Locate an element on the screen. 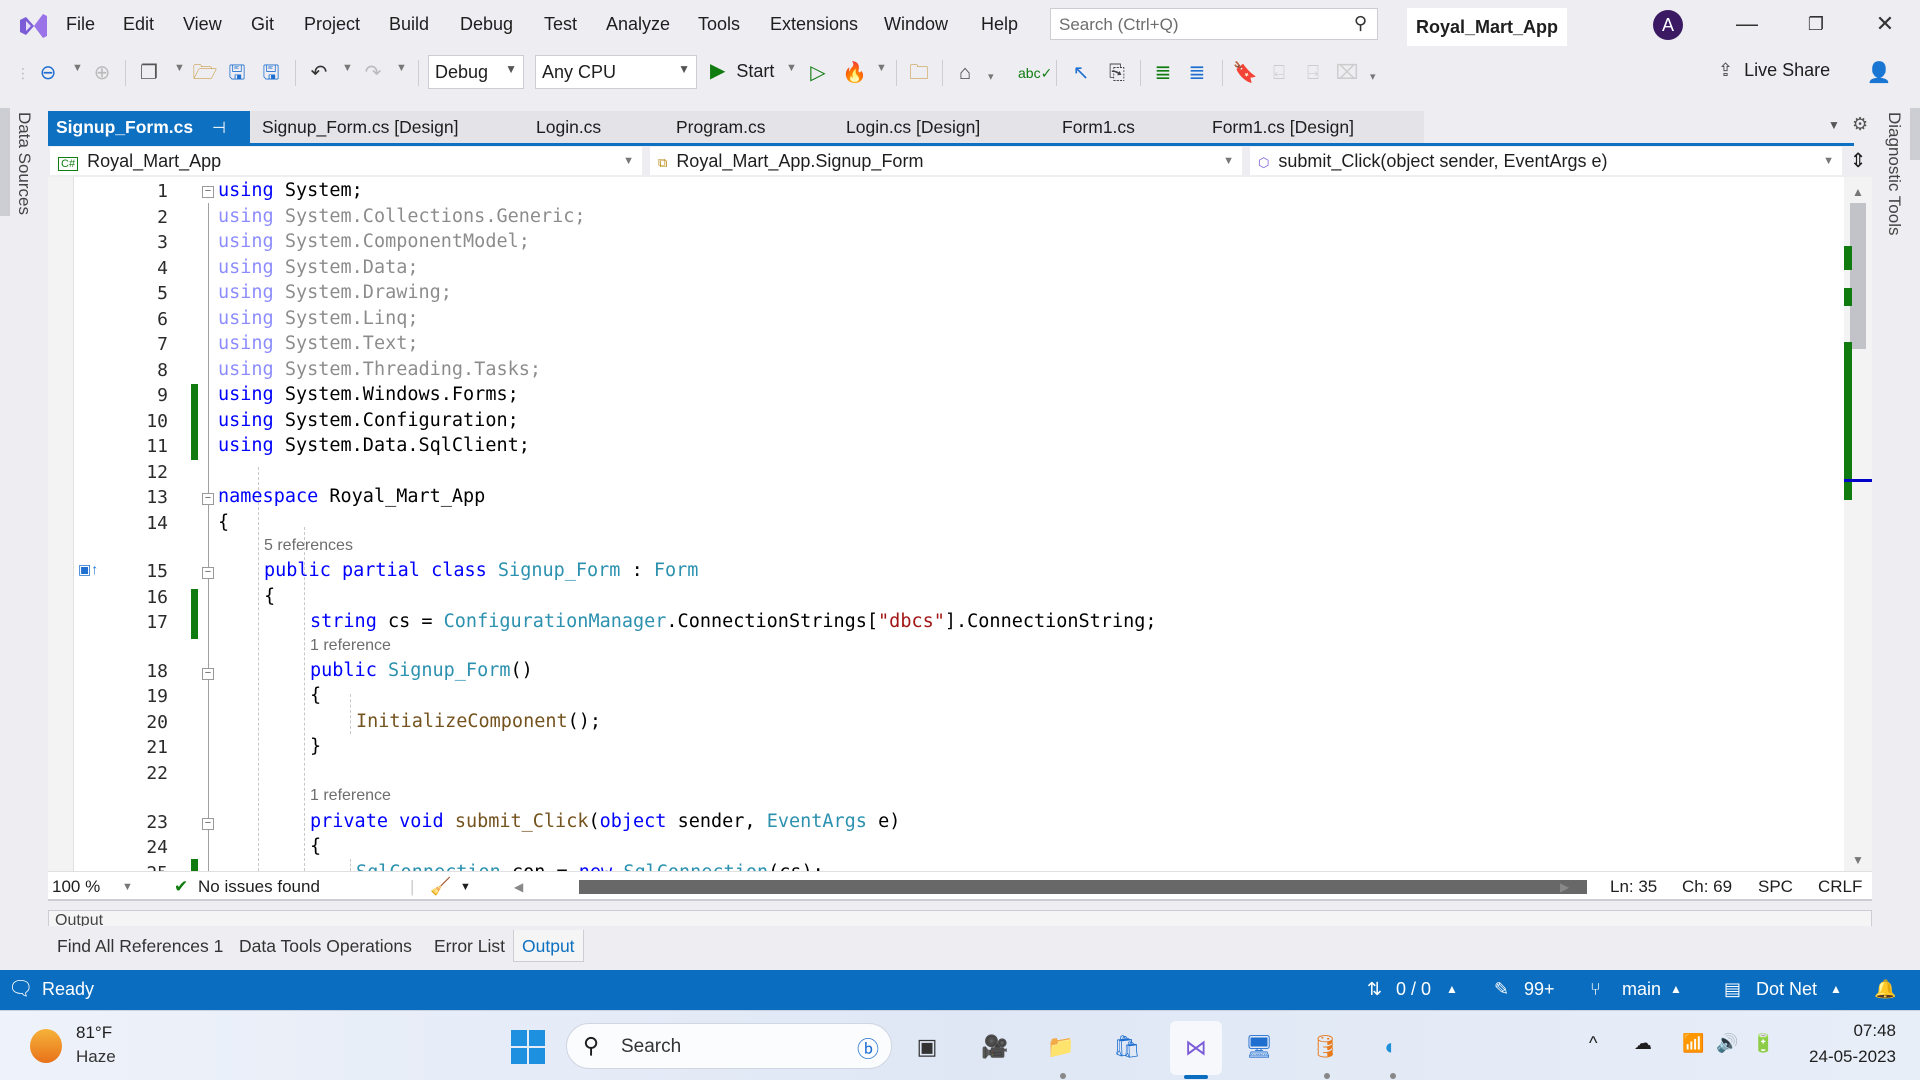 This screenshot has height=1080, width=1920. navigate-forward-icon: ⊕ is located at coordinates (102, 73).